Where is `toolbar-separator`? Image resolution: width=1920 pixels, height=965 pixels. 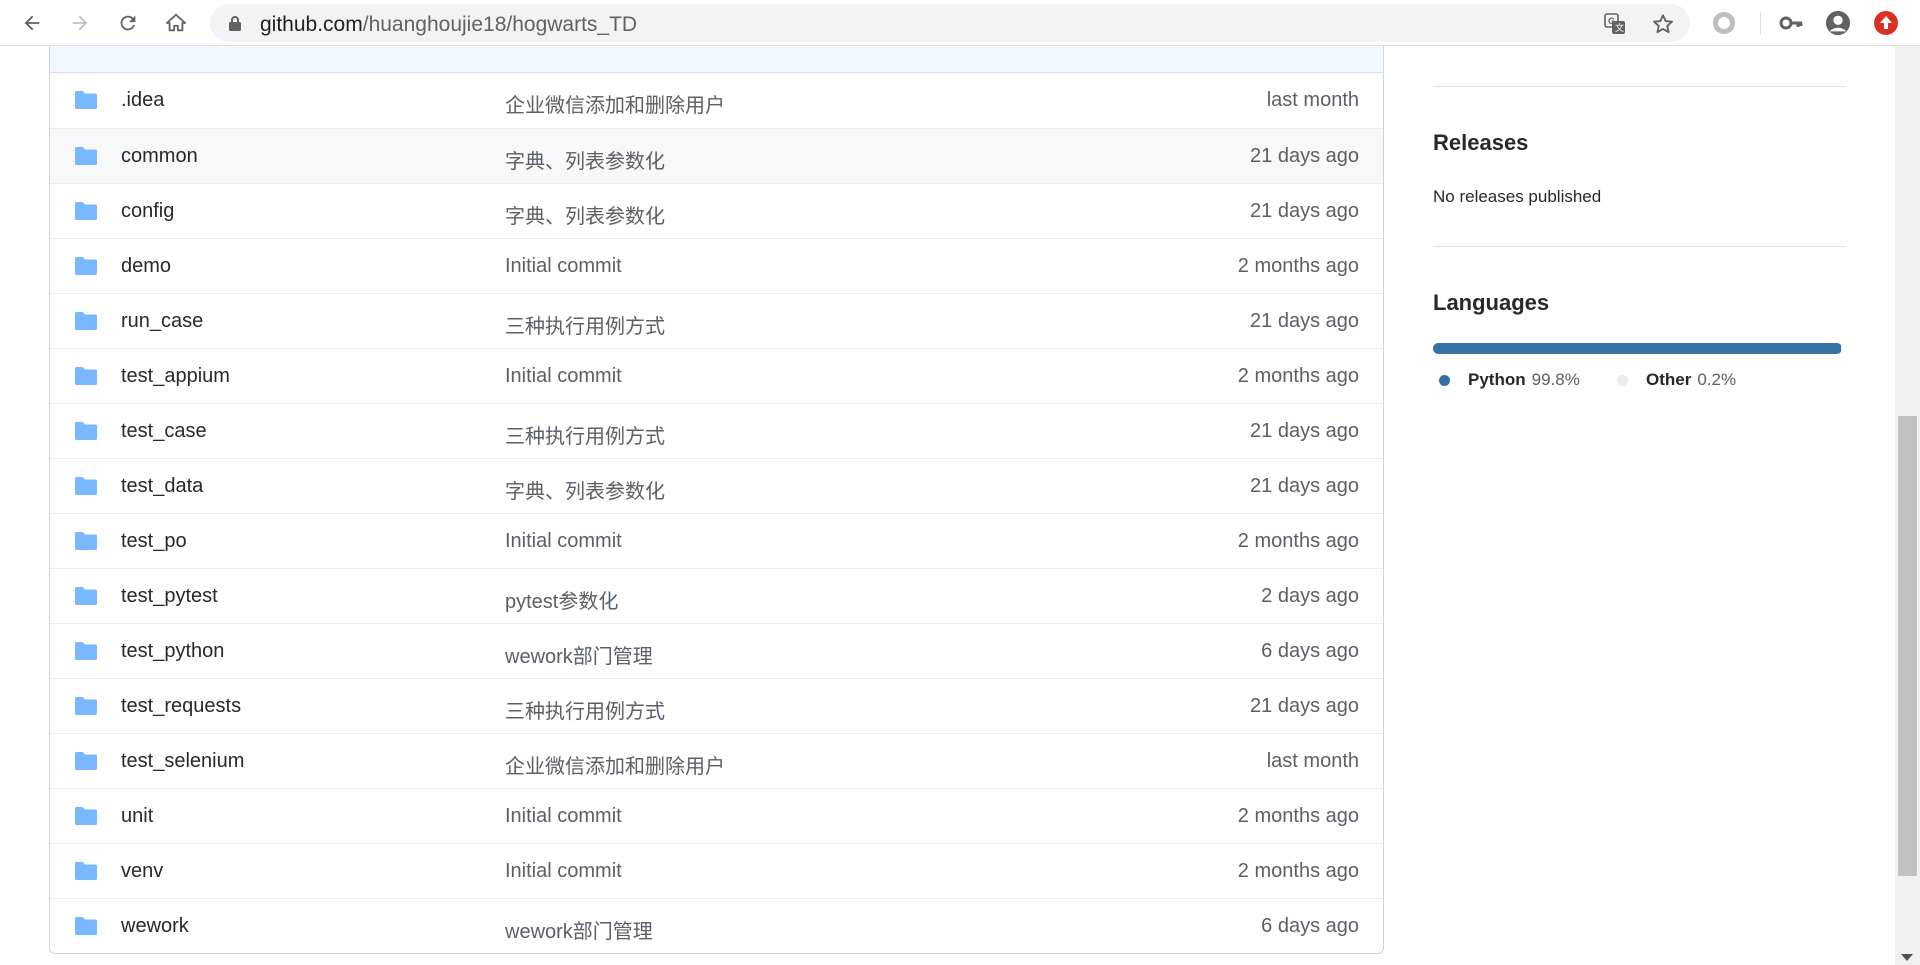 toolbar-separator is located at coordinates (1760, 23).